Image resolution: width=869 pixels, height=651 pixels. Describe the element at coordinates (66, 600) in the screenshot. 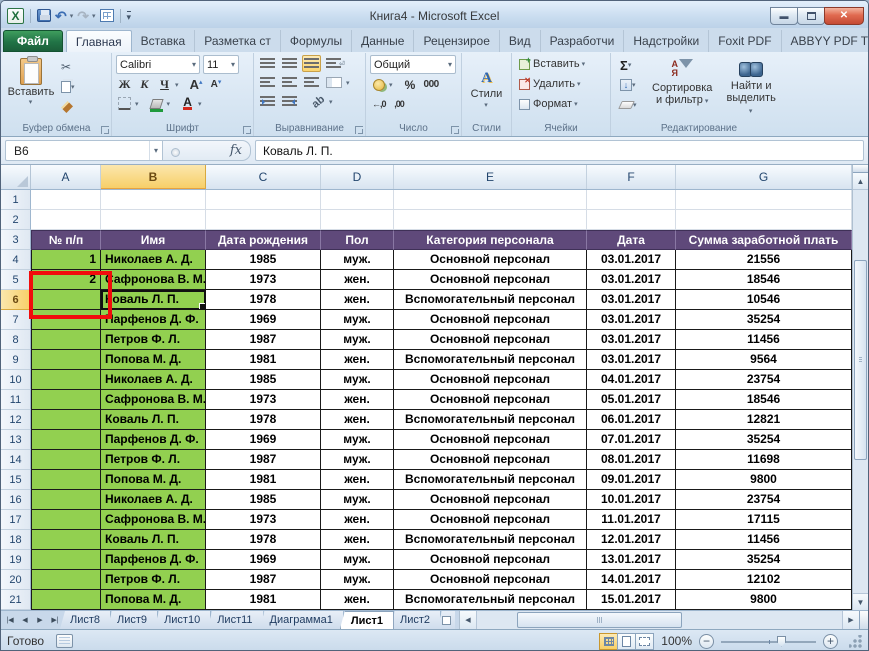

I see `cell-A21` at that location.